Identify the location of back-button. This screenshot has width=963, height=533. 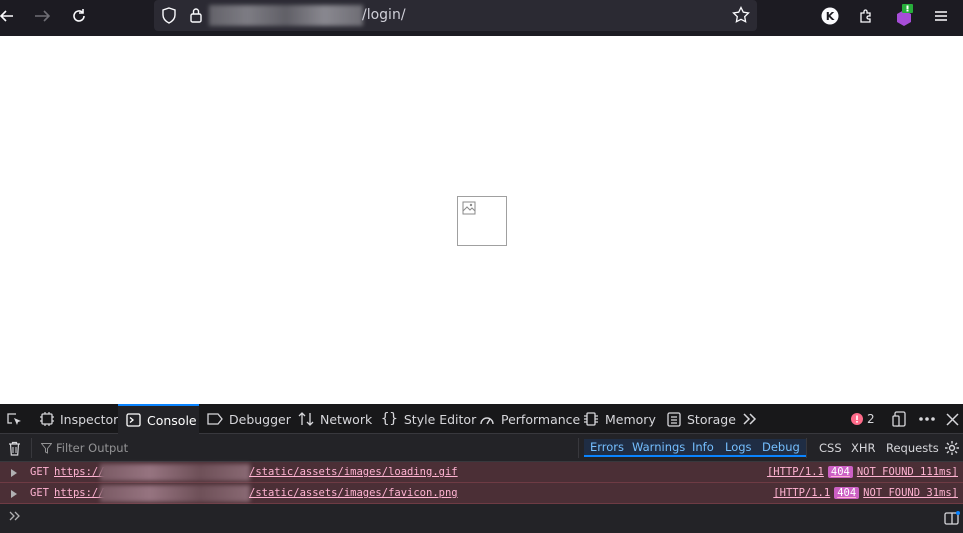
(7, 16).